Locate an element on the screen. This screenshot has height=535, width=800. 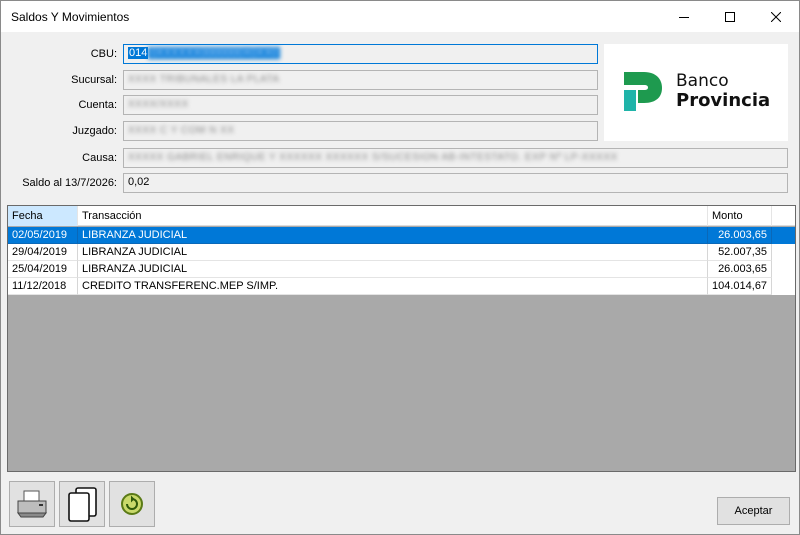
juzgado-value: XXXX C Y COM N XX is located at coordinates (181, 130).